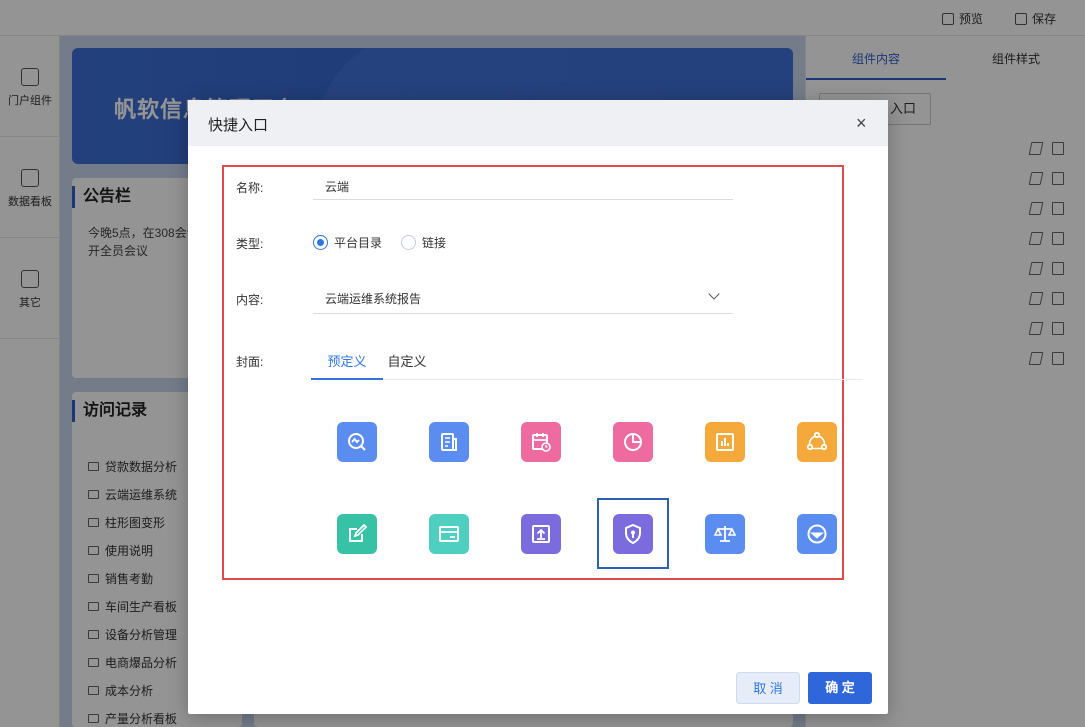 The image size is (1085, 727). What do you see at coordinates (250, 188) in the screenshot?
I see `name-label: 名称:` at bounding box center [250, 188].